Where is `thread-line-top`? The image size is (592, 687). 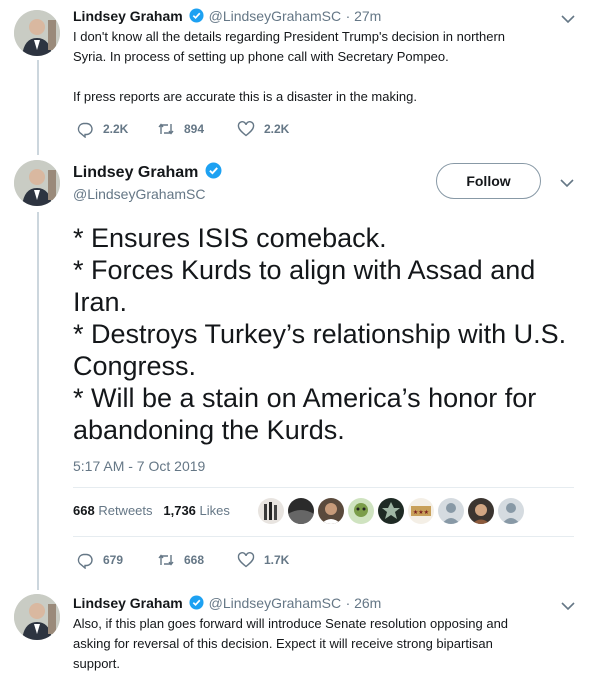 thread-line-top is located at coordinates (38, 107).